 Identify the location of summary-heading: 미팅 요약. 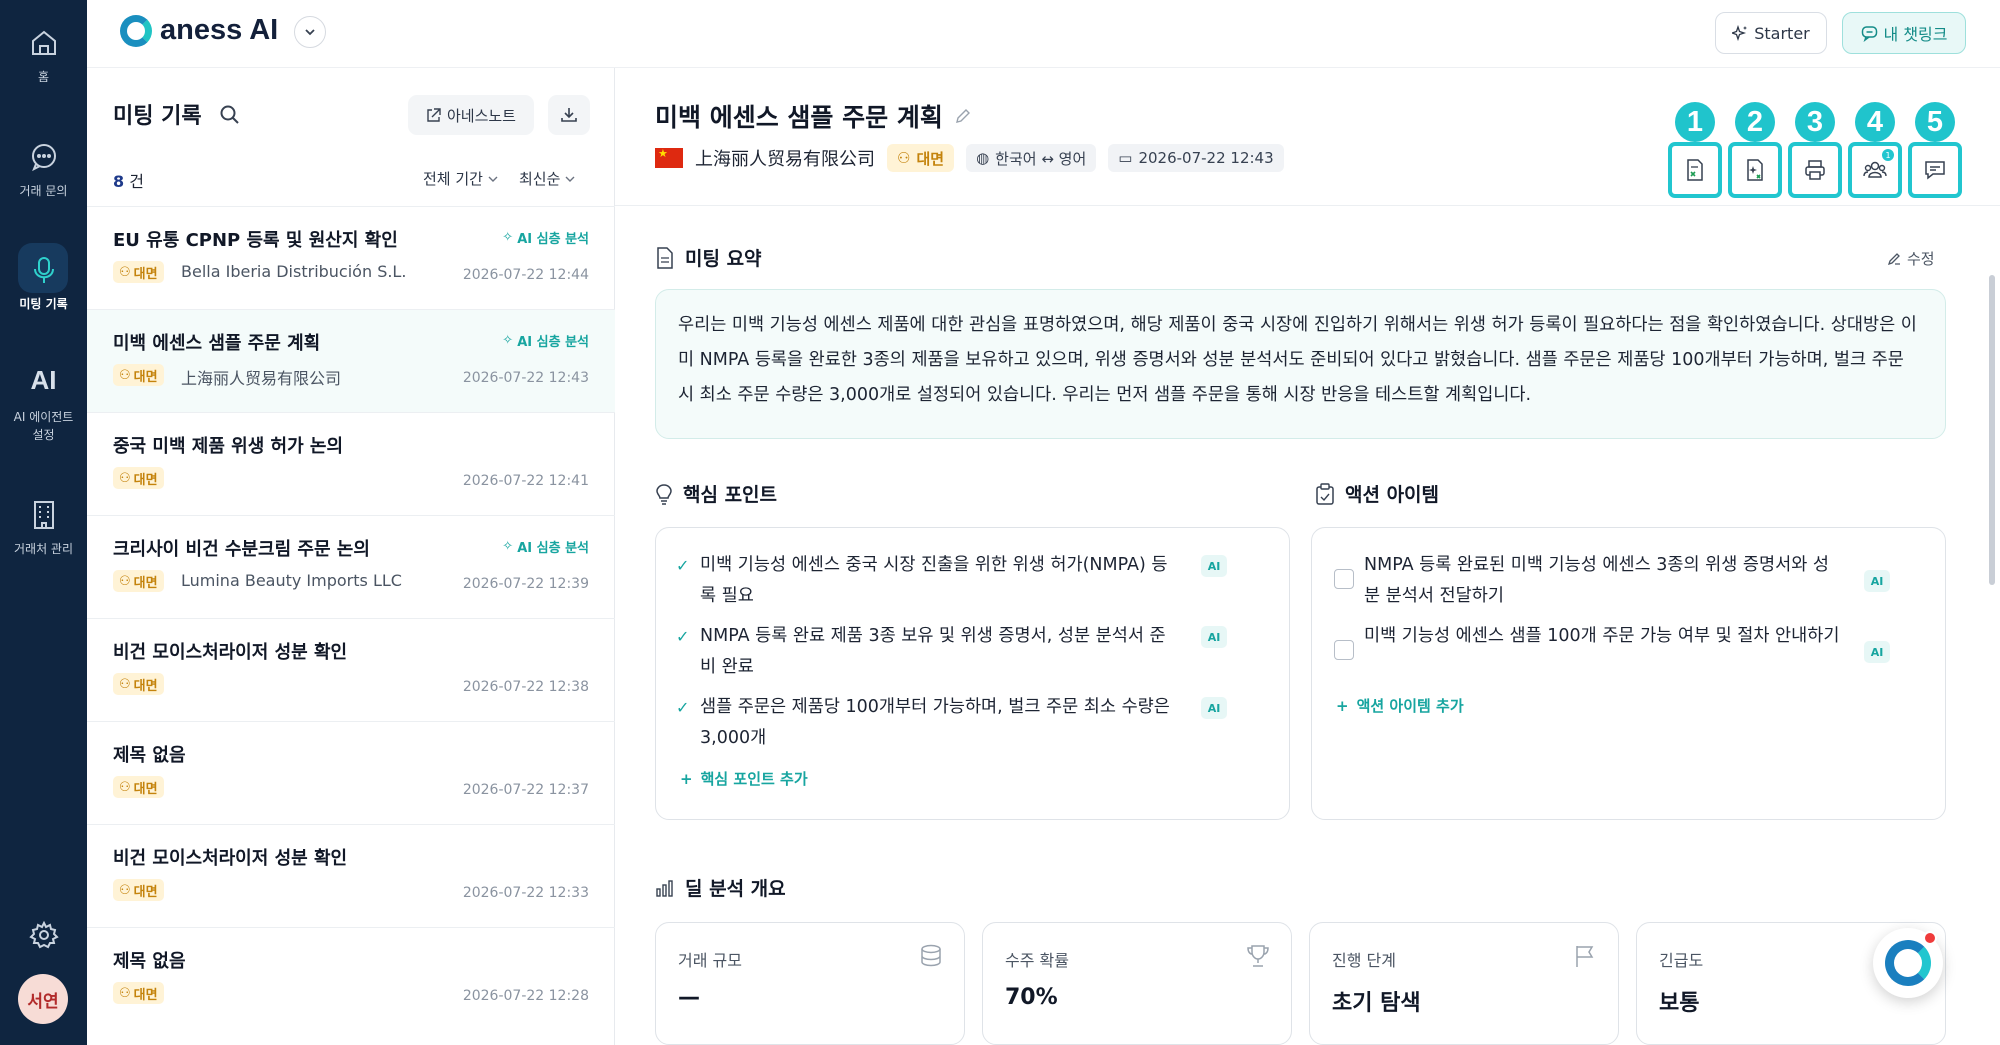
(708, 257).